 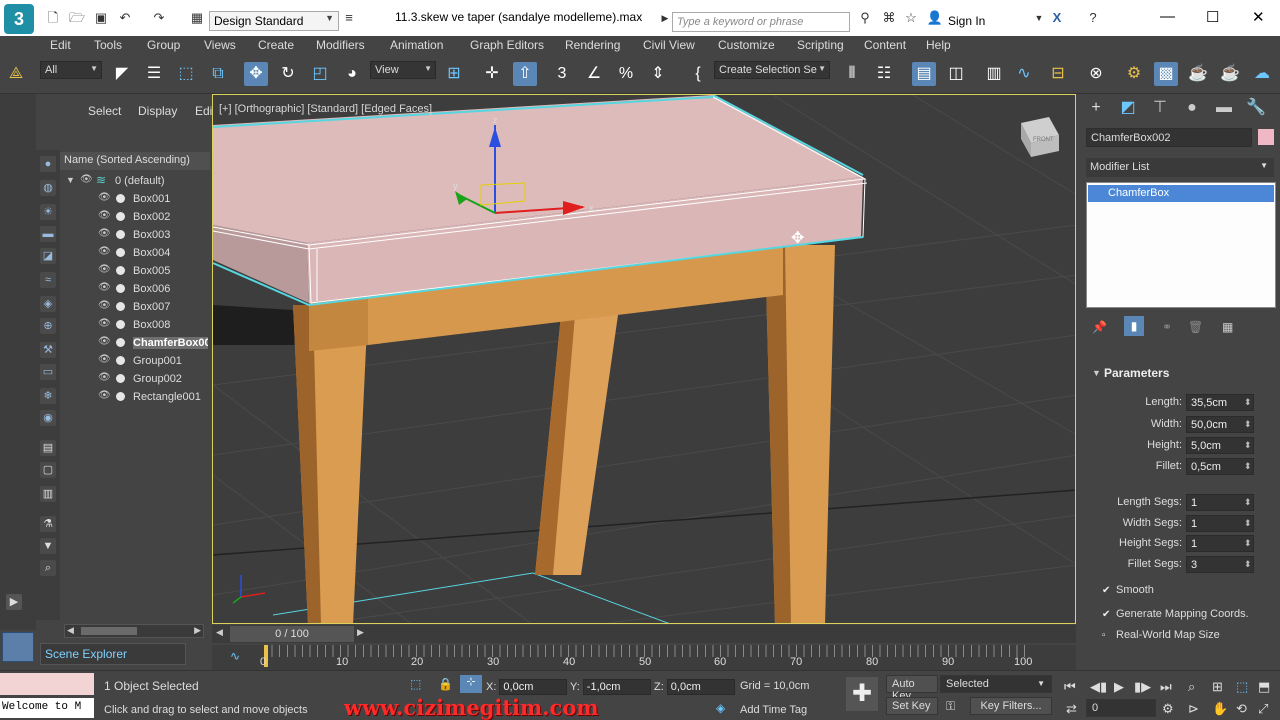 I want to click on minimize-icon: —, so click(x=1167, y=16).